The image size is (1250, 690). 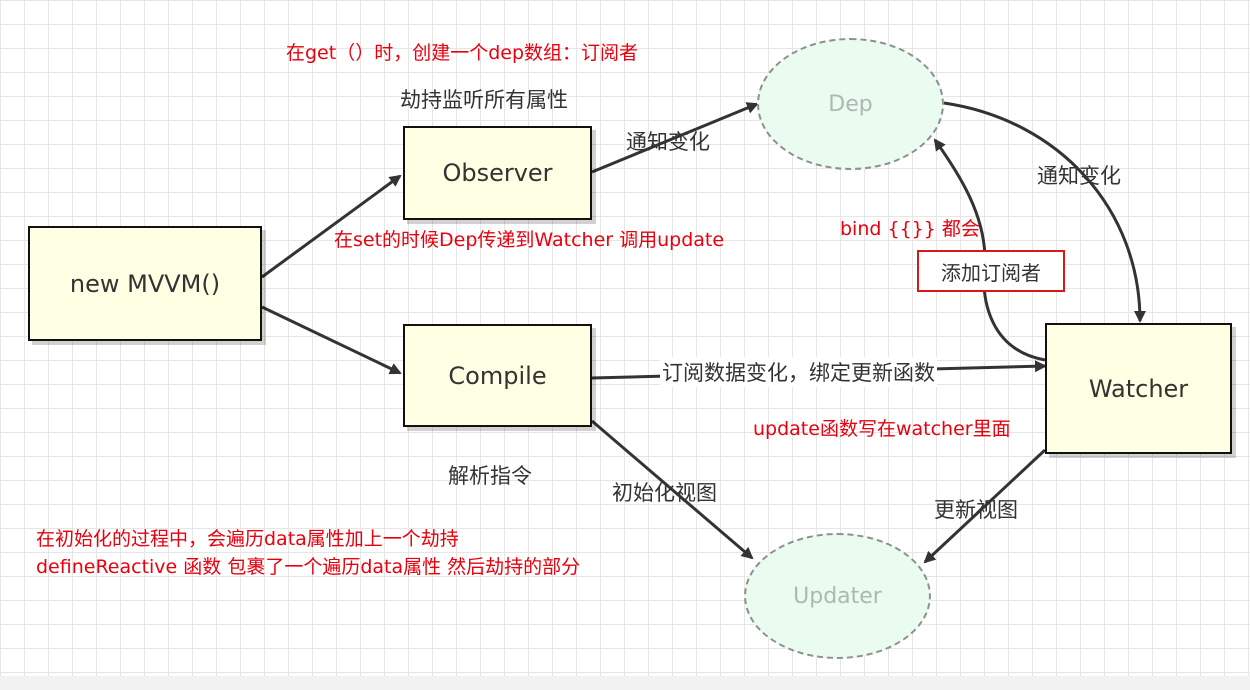 What do you see at coordinates (976, 510) in the screenshot?
I see `label-update-view: 更新视图` at bounding box center [976, 510].